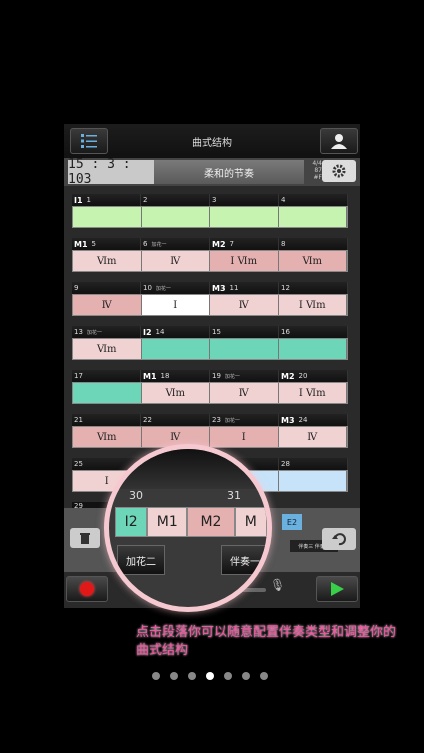 Image resolution: width=424 pixels, height=753 pixels. I want to click on measure-row: M1 5 6 加花一 M2 7 8 Ⅵm Ⅳ Ⅰ Ⅵm Ⅵm, so click(212, 260).